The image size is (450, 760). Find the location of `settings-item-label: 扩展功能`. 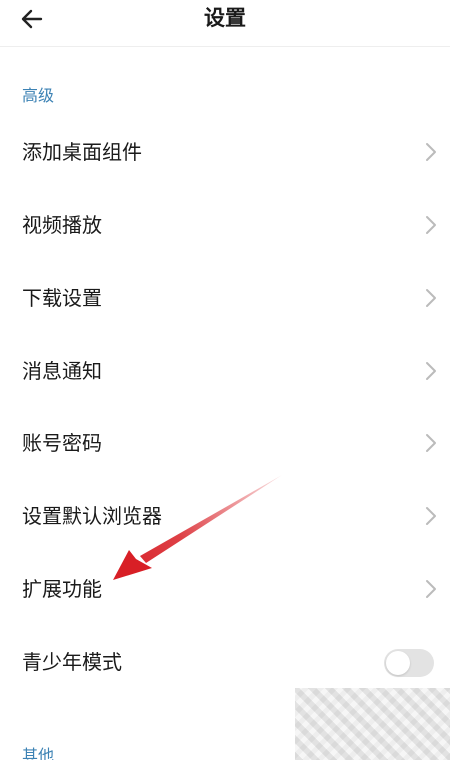

settings-item-label: 扩展功能 is located at coordinates (62, 589).